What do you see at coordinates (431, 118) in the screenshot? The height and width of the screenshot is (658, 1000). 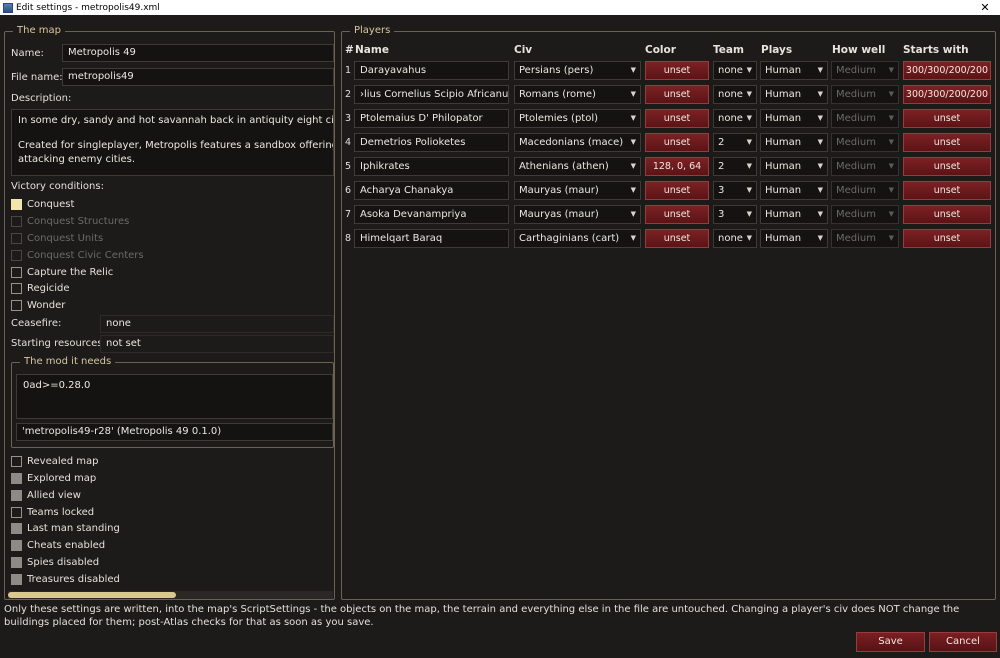 I see `player-name-input: Ptolemaius D' Philopator` at bounding box center [431, 118].